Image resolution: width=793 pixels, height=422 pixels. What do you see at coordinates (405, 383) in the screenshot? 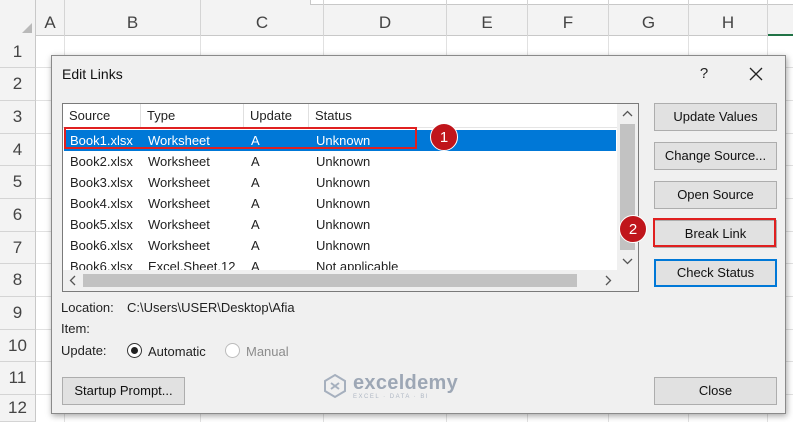
I see `watermark-name: exceldemy` at bounding box center [405, 383].